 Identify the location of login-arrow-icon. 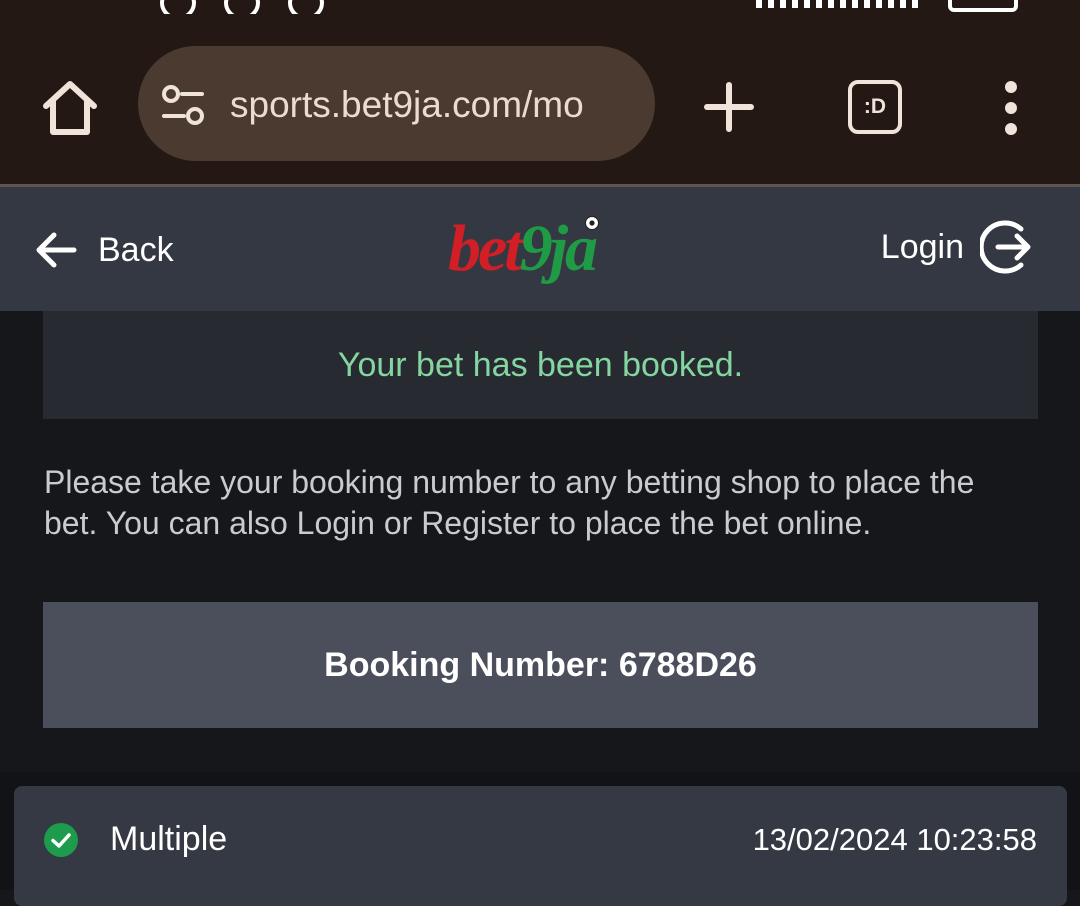
(1005, 247).